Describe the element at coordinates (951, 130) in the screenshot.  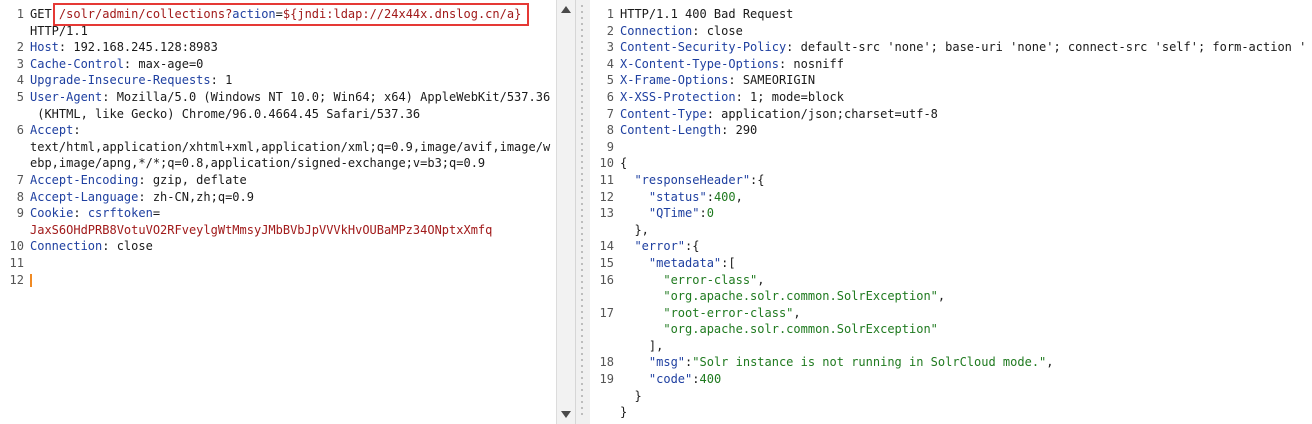
I see `response-line: 8 Content-Length: 290` at that location.